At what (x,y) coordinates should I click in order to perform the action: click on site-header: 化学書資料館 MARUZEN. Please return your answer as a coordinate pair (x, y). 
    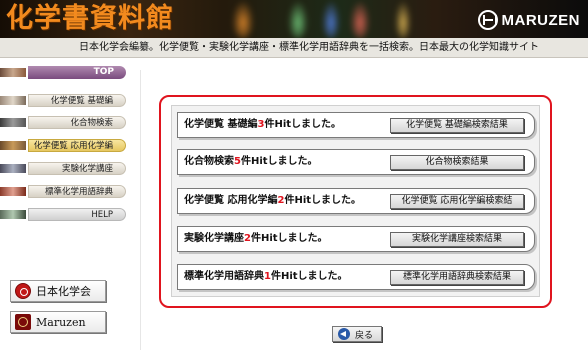
    Looking at the image, I should click on (294, 19).